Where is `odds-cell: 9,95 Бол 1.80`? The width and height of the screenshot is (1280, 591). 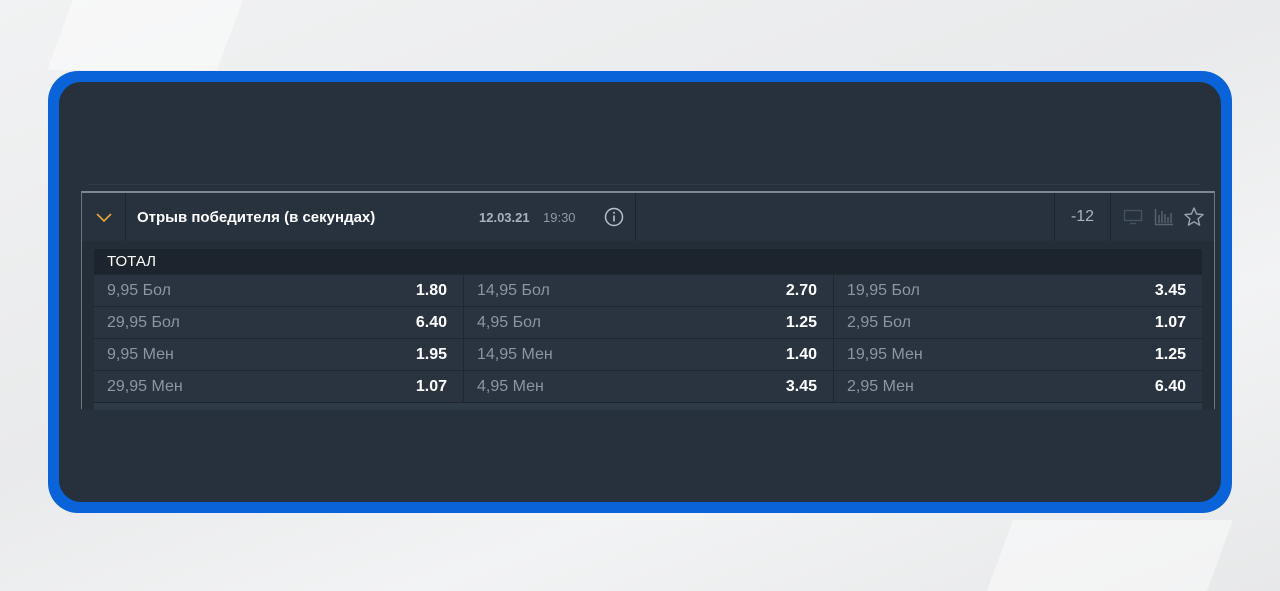 odds-cell: 9,95 Бол 1.80 is located at coordinates (279, 290).